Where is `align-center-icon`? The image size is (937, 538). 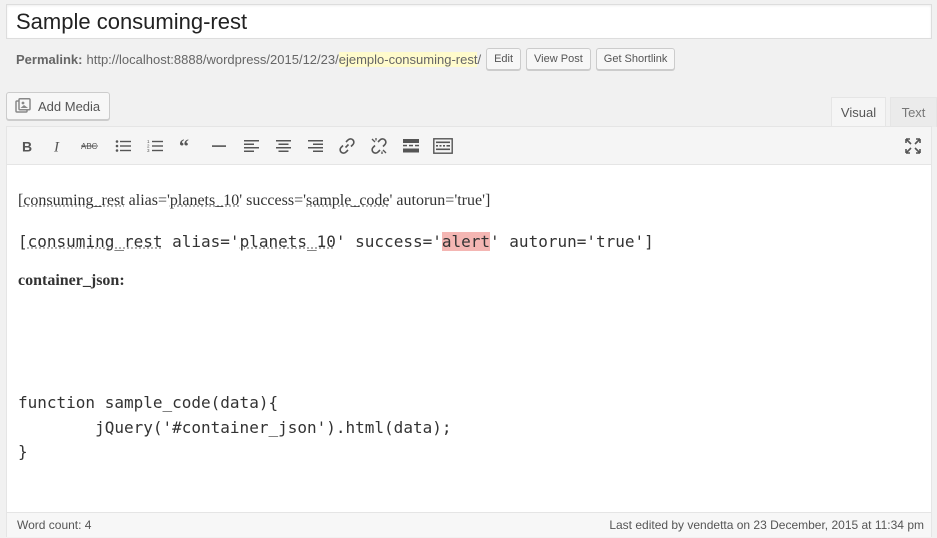 align-center-icon is located at coordinates (283, 146).